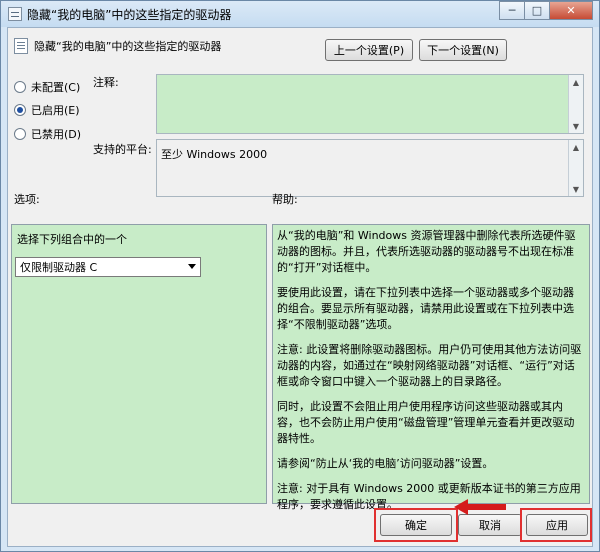 The height and width of the screenshot is (552, 600). I want to click on previous-setting-button: 上一个设置(P), so click(369, 50).